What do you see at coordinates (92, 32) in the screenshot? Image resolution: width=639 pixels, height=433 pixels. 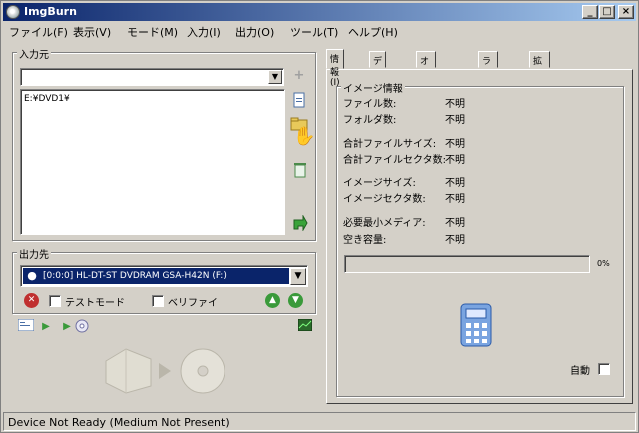 I see `menu-view: 表示(V)` at bounding box center [92, 32].